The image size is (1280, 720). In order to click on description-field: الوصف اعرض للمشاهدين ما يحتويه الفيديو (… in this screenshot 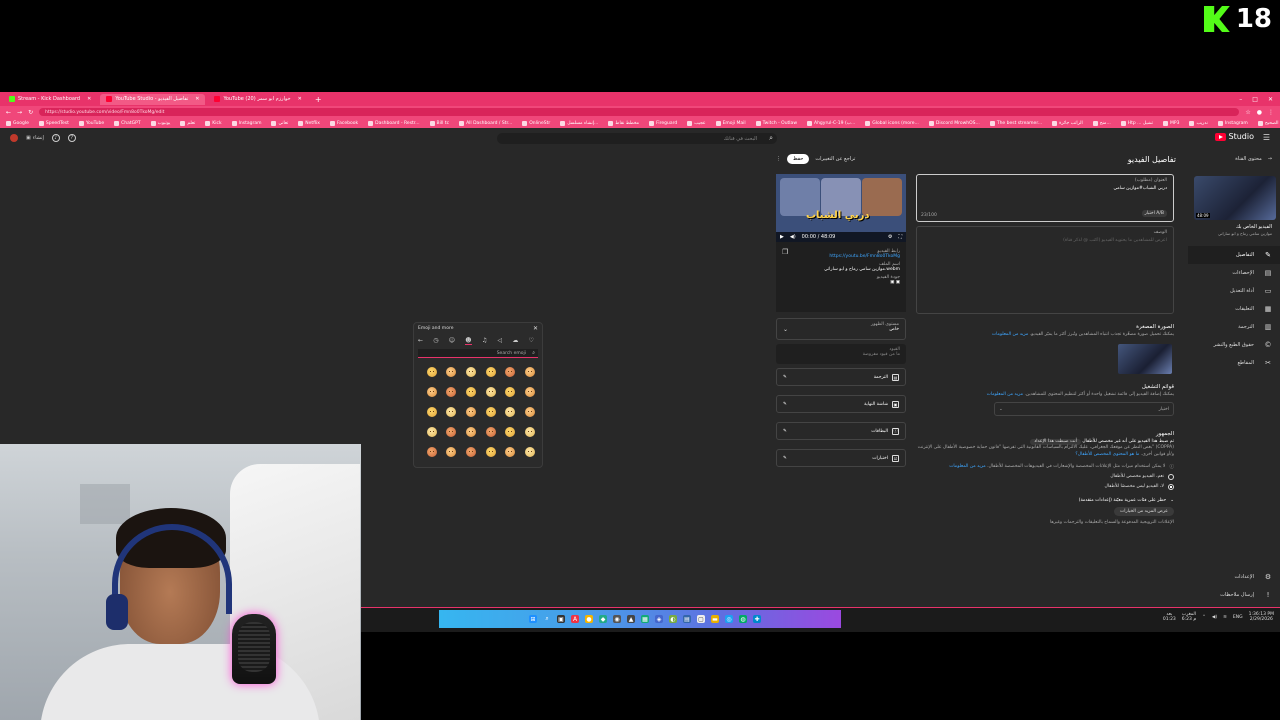, I will do `click(1045, 270)`.